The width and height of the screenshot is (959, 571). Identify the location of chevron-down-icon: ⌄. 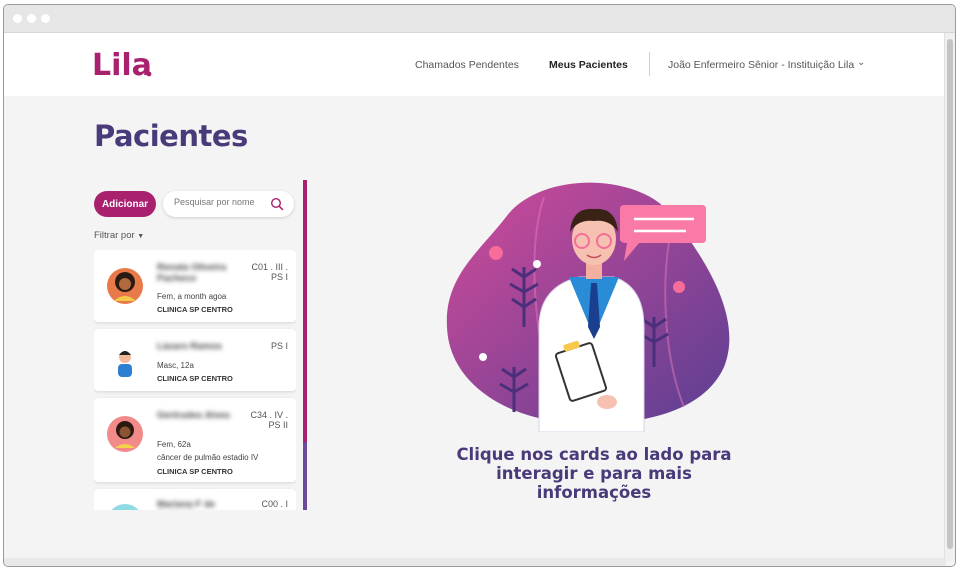
(861, 62).